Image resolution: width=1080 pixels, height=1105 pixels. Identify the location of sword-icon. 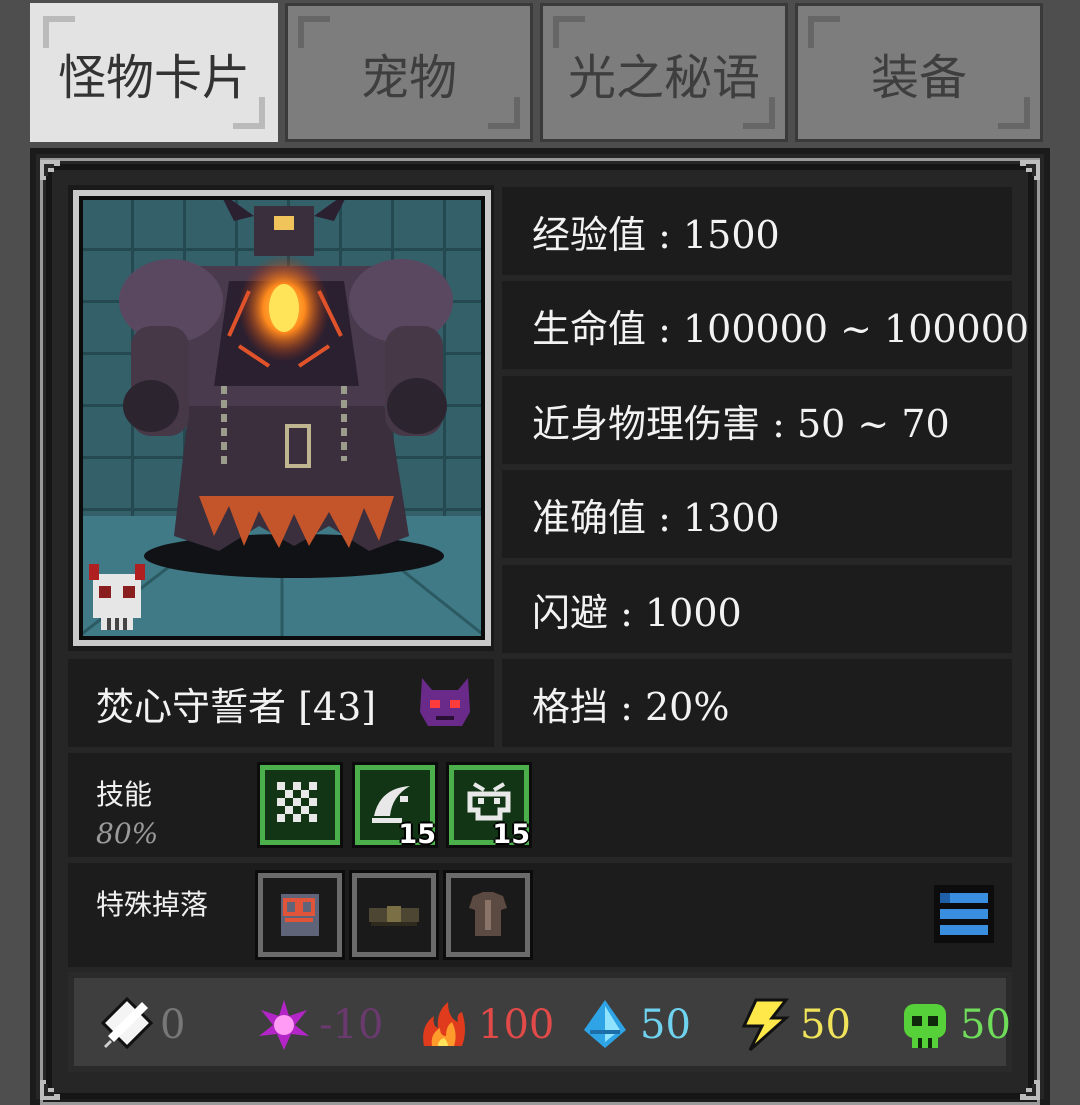
(127, 1023).